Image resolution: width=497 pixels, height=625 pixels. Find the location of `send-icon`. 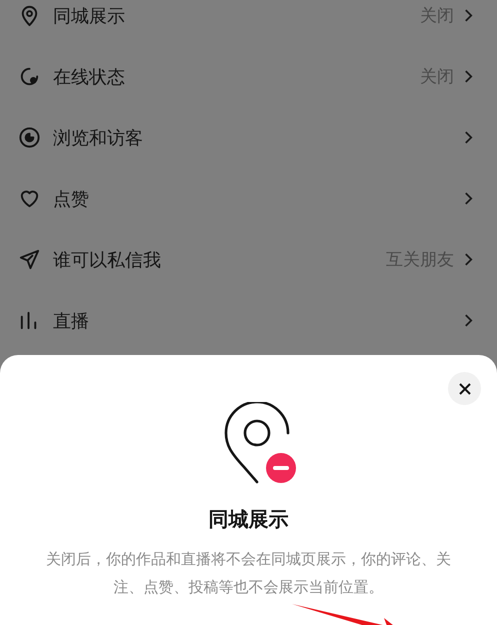

send-icon is located at coordinates (30, 260).